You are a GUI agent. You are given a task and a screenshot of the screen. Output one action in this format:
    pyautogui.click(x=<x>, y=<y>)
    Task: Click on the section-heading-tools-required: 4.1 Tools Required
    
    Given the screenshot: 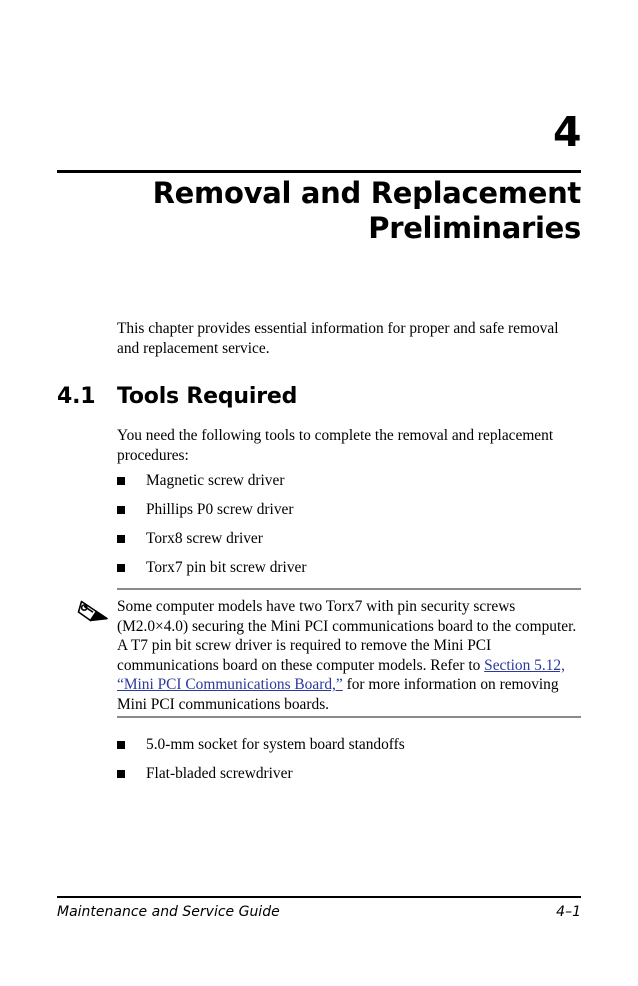 What is the action you would take?
    pyautogui.click(x=319, y=396)
    